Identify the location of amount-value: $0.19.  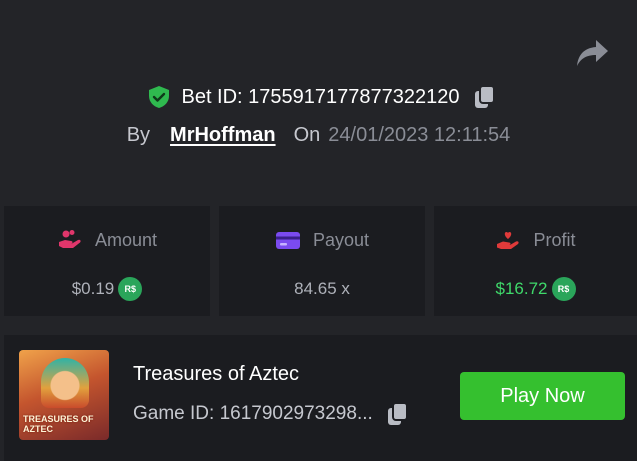
(93, 288).